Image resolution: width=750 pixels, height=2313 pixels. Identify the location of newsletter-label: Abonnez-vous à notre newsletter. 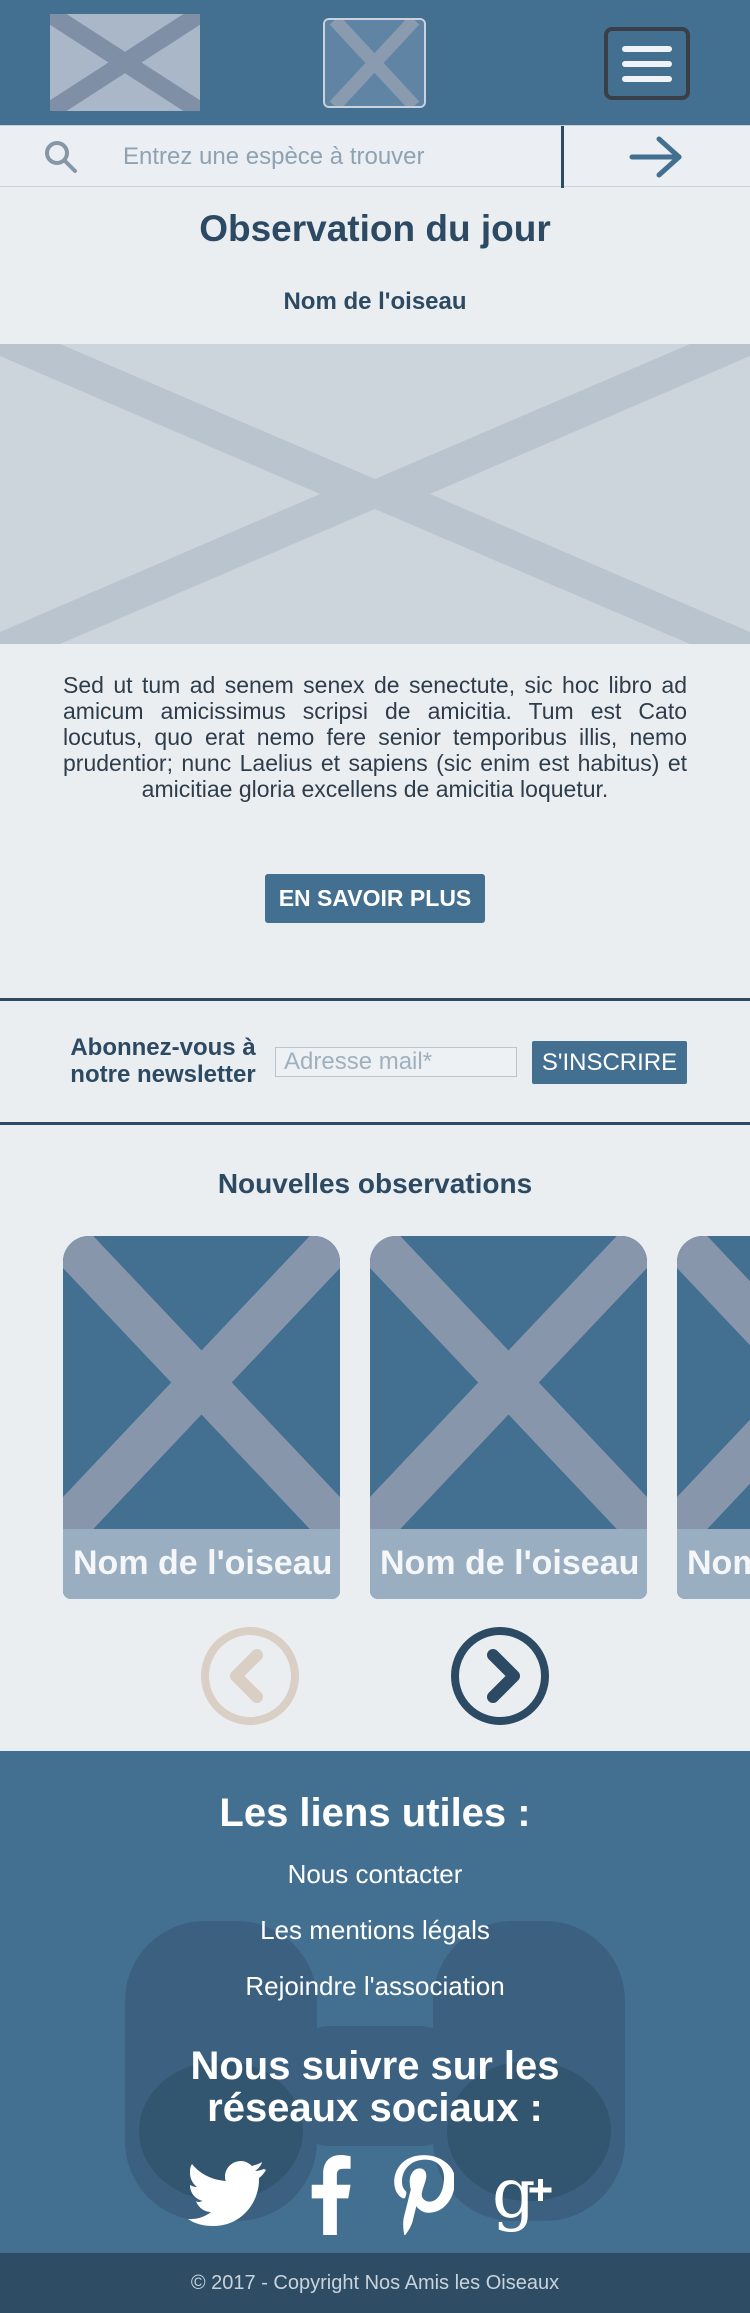
(163, 1061).